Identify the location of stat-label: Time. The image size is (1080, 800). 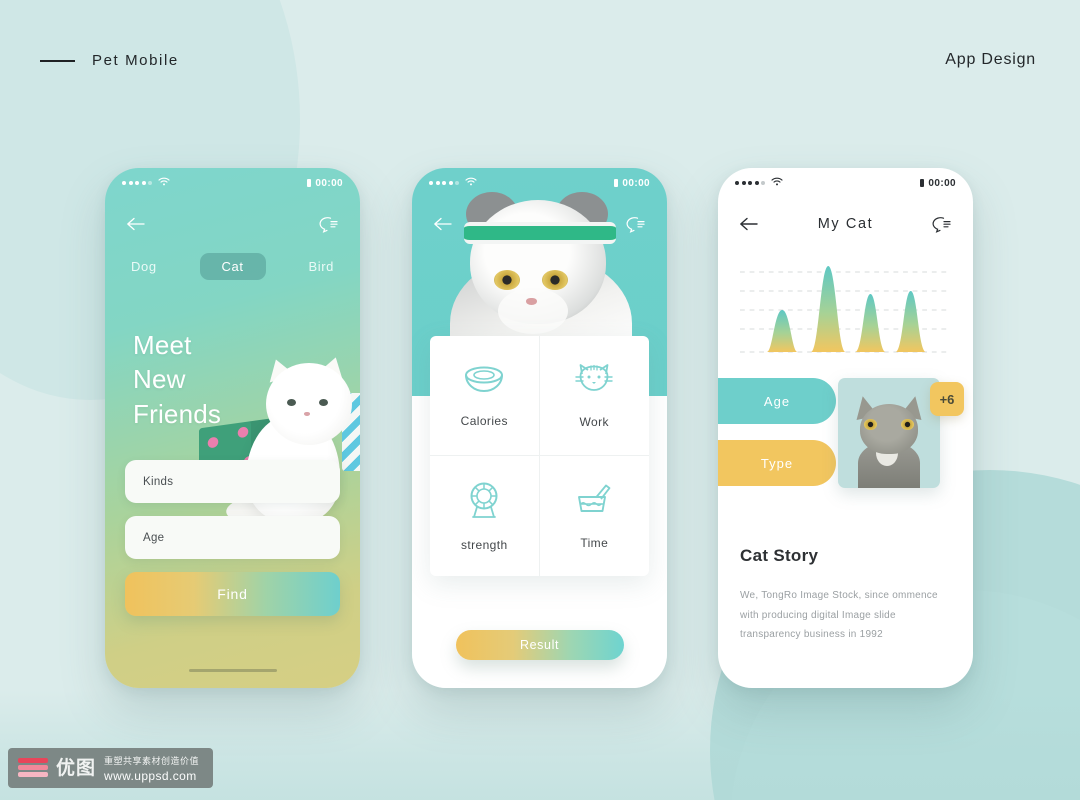
(594, 542).